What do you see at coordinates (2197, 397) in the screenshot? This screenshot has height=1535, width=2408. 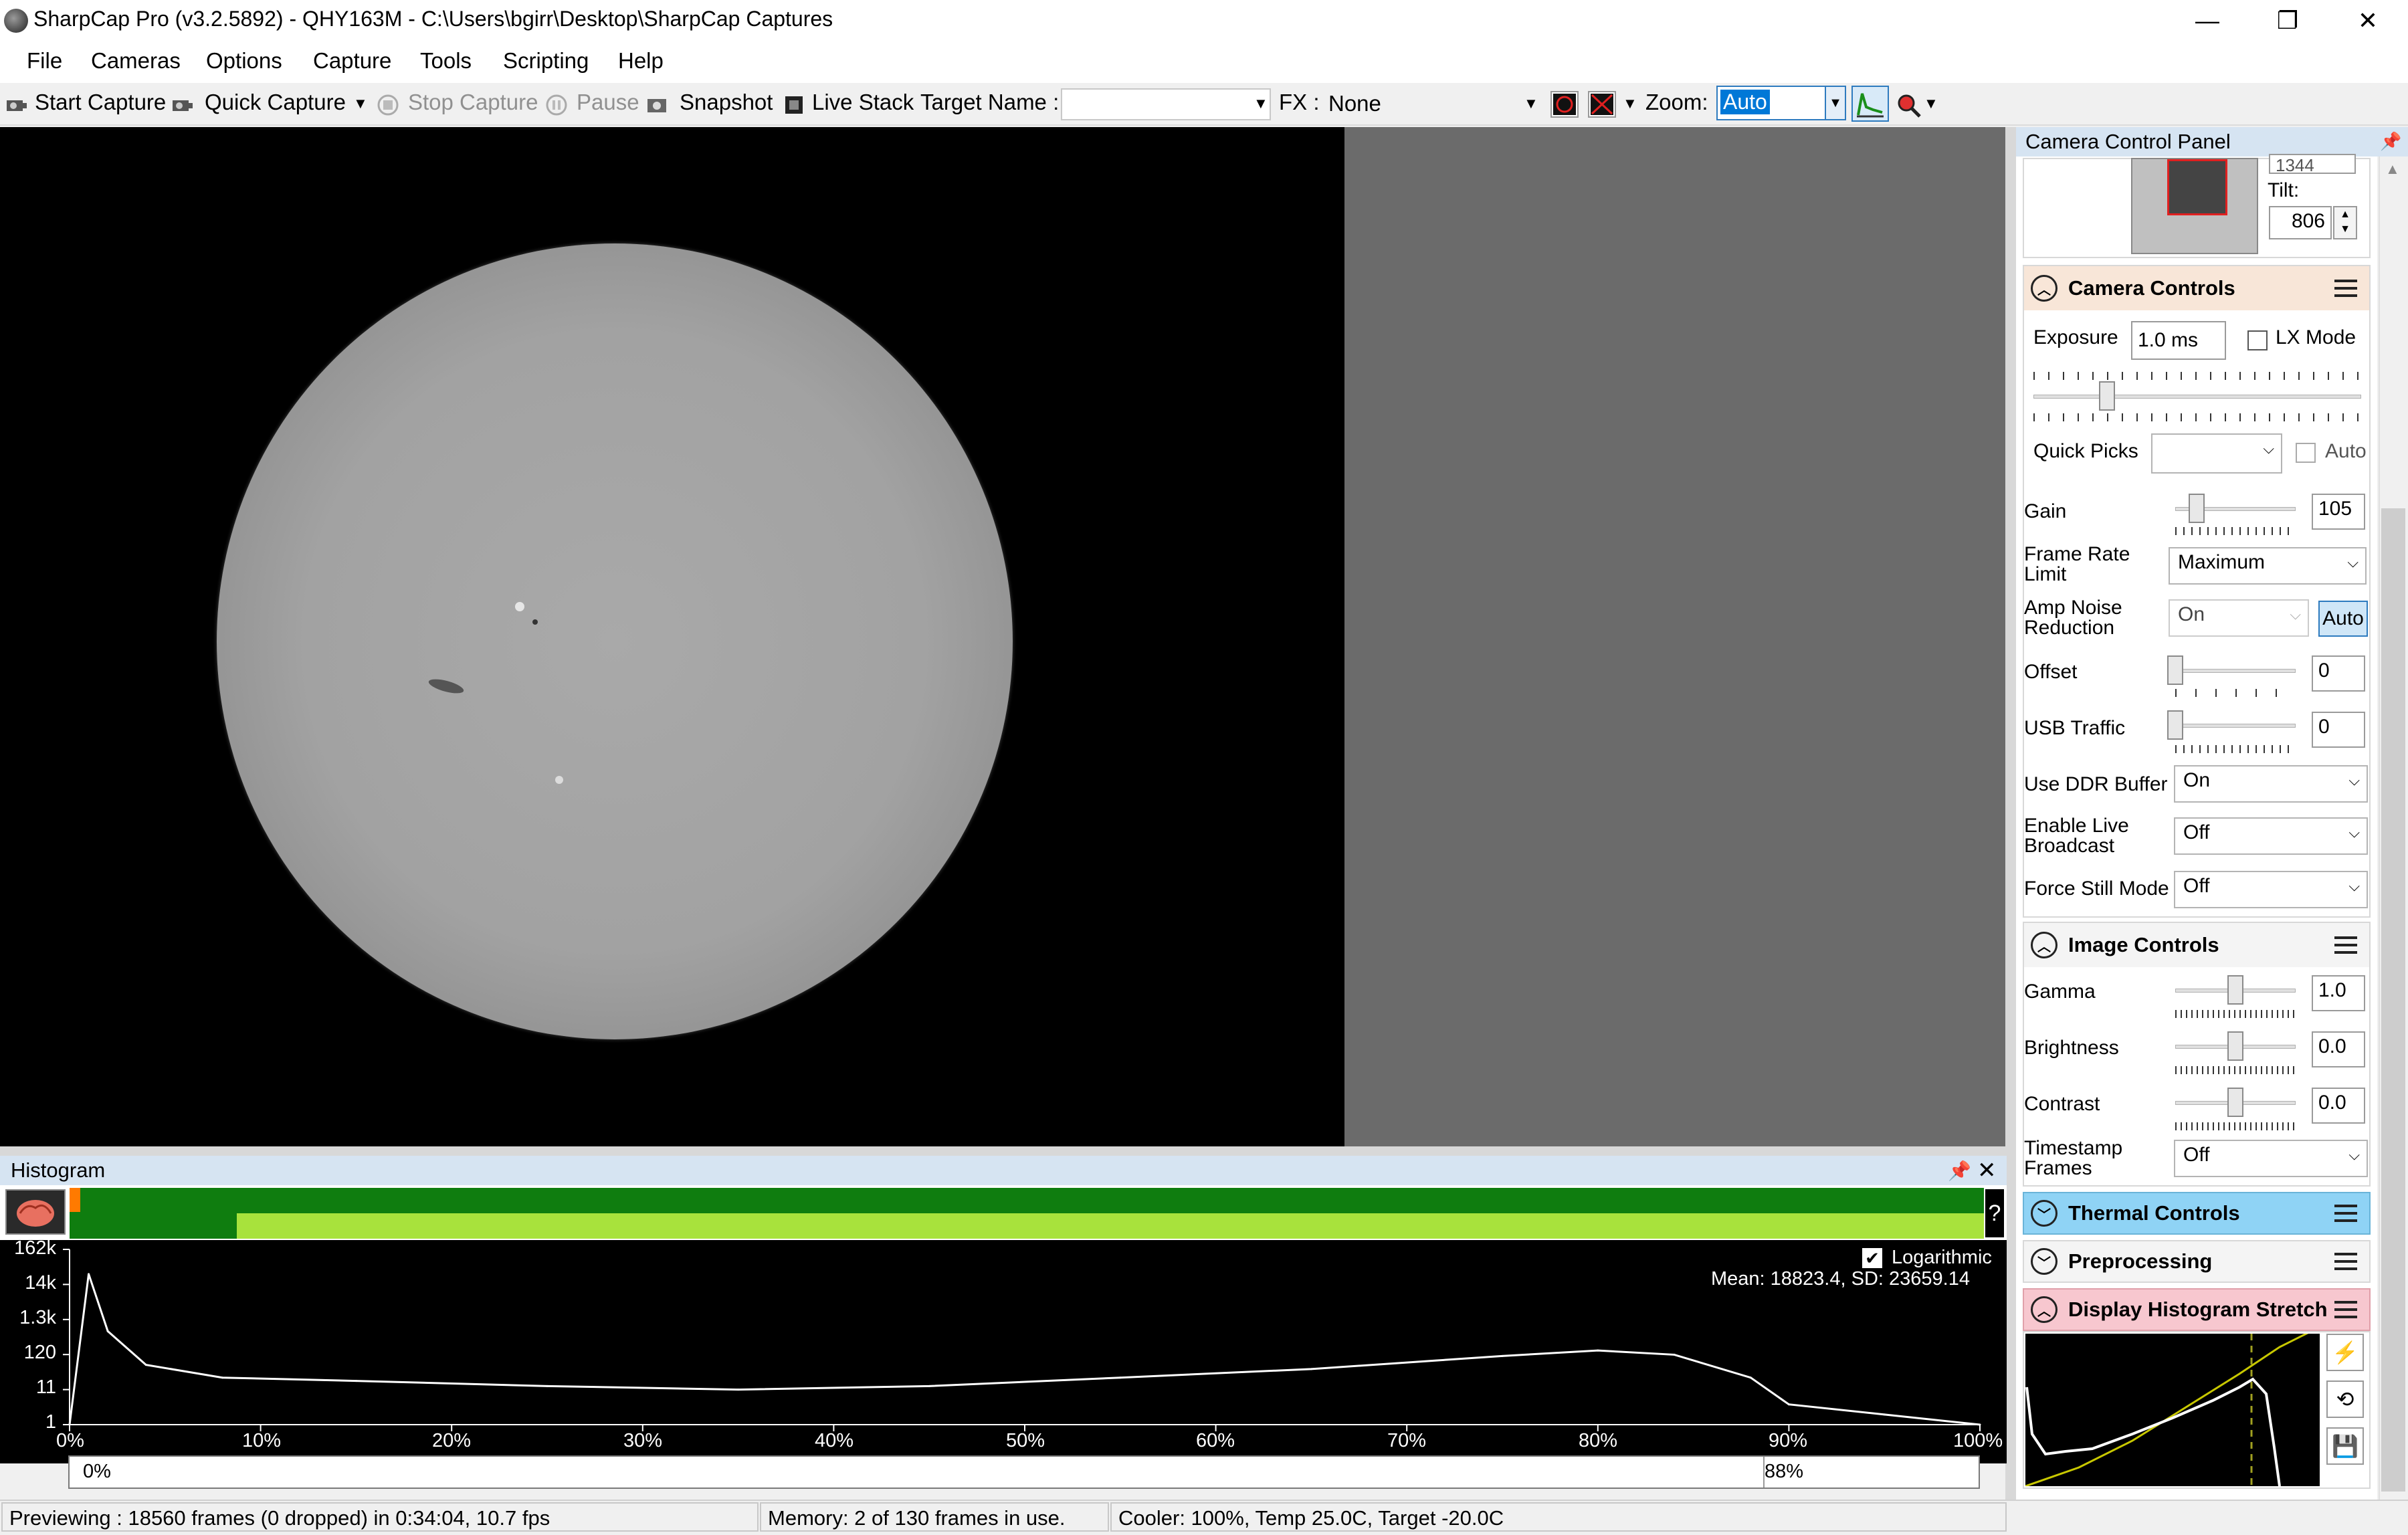 I see `exposure-slider-track` at bounding box center [2197, 397].